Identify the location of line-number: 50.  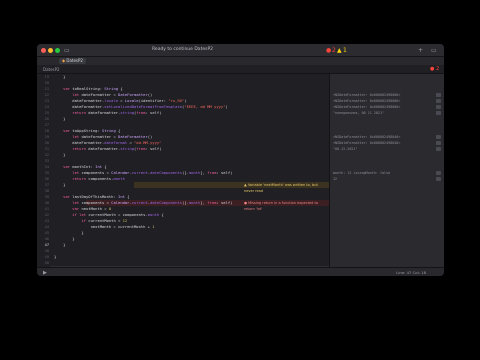
(46, 263).